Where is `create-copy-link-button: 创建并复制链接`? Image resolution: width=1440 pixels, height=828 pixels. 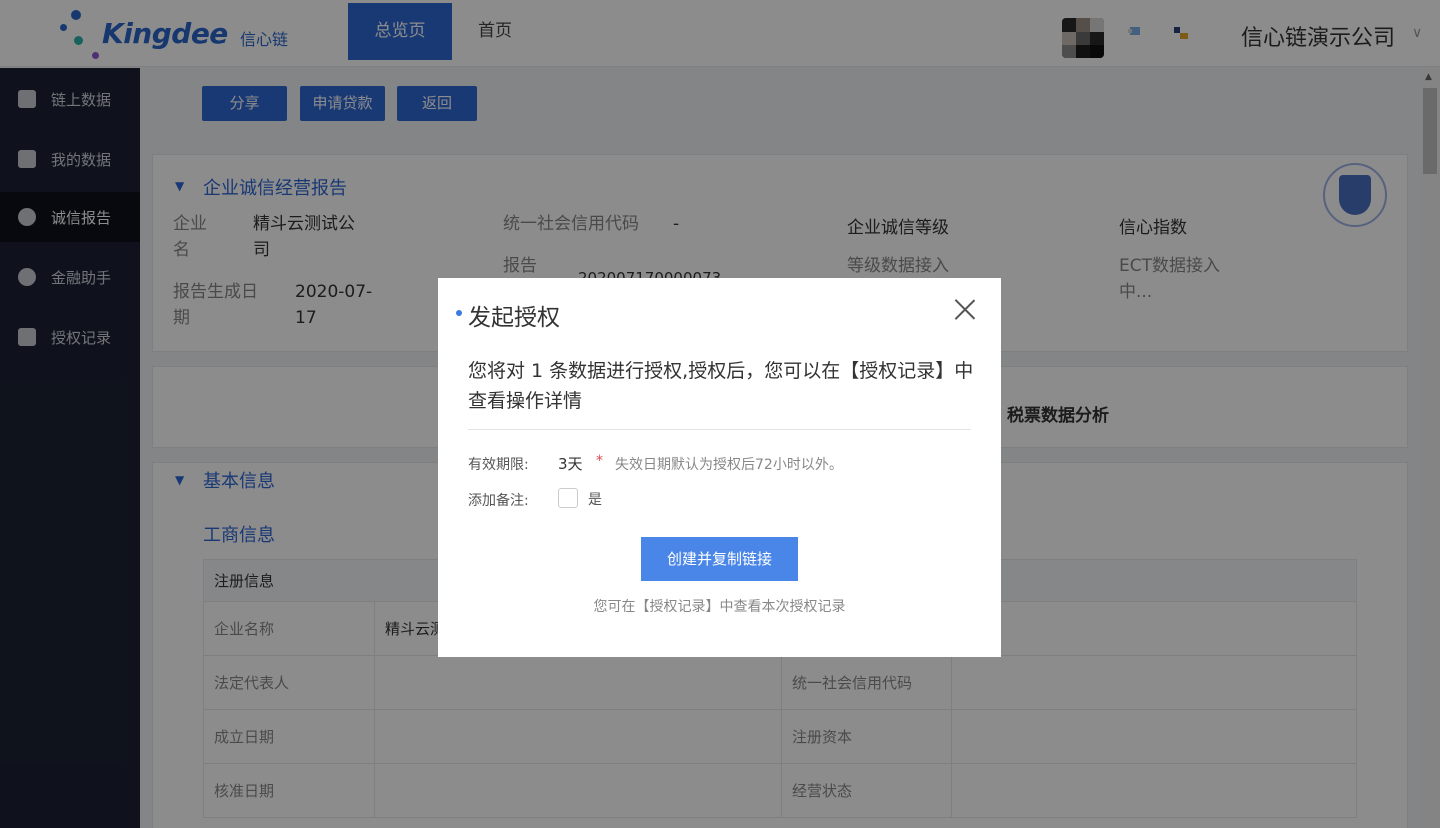
create-copy-link-button: 创建并复制链接 is located at coordinates (719, 559).